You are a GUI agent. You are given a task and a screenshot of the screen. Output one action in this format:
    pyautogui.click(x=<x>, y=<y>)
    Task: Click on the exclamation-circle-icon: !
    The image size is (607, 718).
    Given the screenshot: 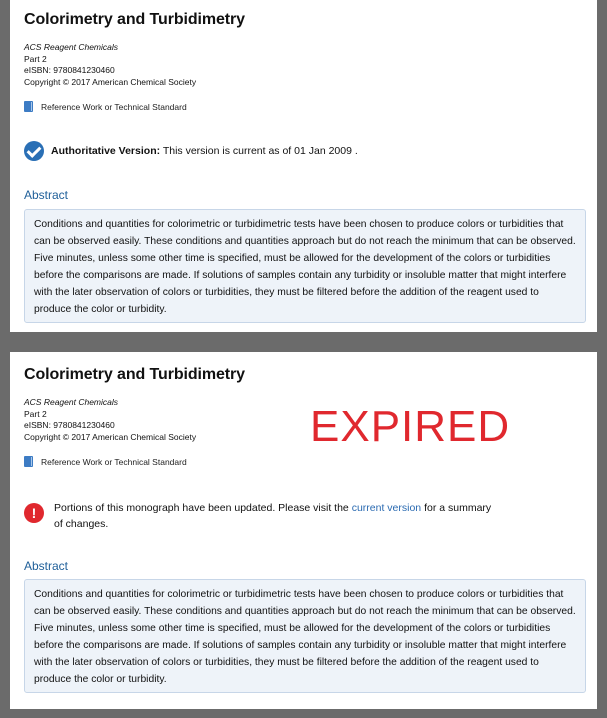 What is the action you would take?
    pyautogui.click(x=34, y=513)
    